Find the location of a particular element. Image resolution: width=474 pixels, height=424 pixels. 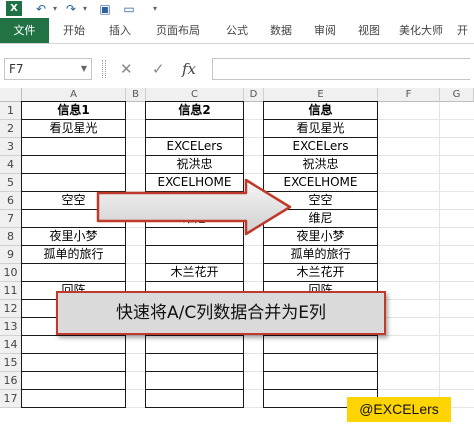

row-header-2: 2 is located at coordinates (11, 129).